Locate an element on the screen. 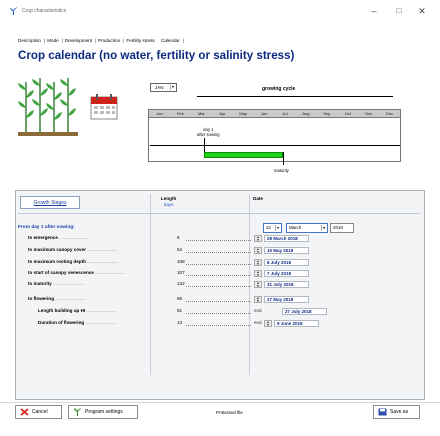 This screenshot has height=436, width=440. months-bar: Jan Feb Mar Apr May Jun Jul Aug Sep Oct Nov Dec is located at coordinates (274, 113).